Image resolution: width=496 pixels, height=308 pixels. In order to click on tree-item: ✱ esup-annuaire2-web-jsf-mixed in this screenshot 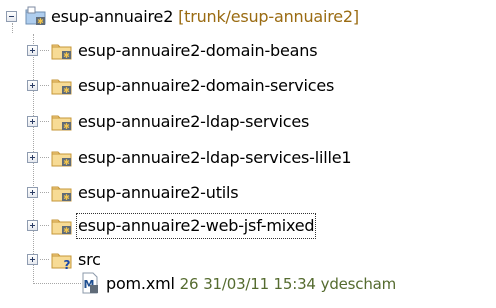, I will do `click(248, 226)`.